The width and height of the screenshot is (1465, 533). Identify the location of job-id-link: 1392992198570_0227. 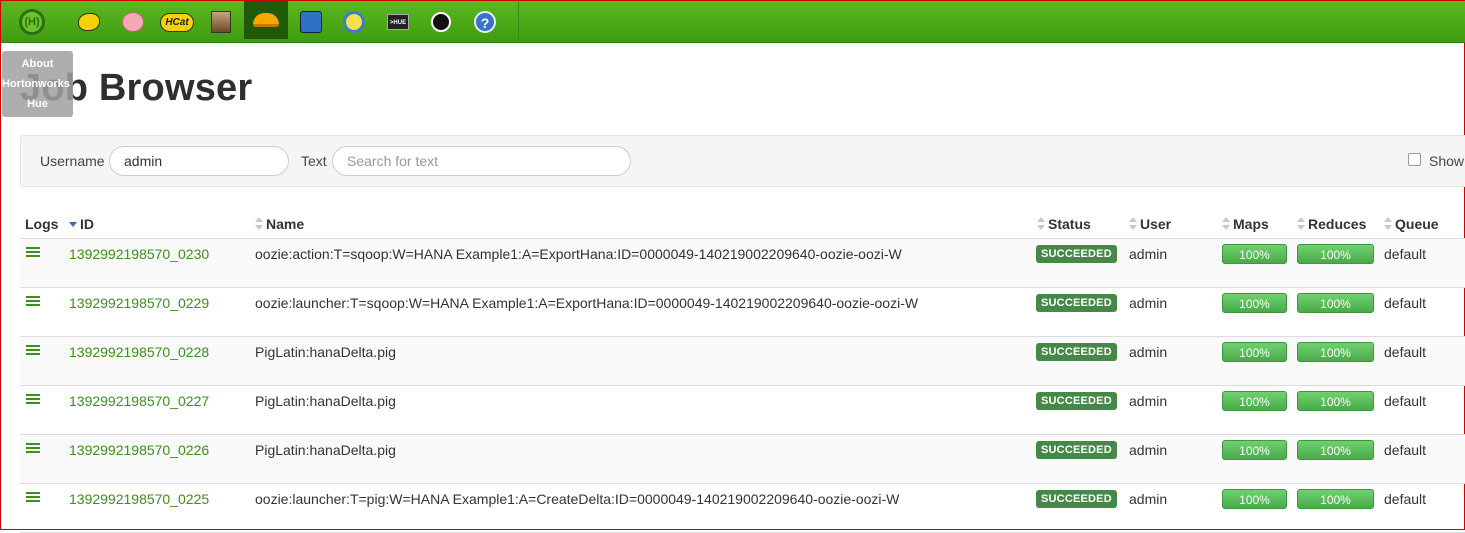
(139, 401).